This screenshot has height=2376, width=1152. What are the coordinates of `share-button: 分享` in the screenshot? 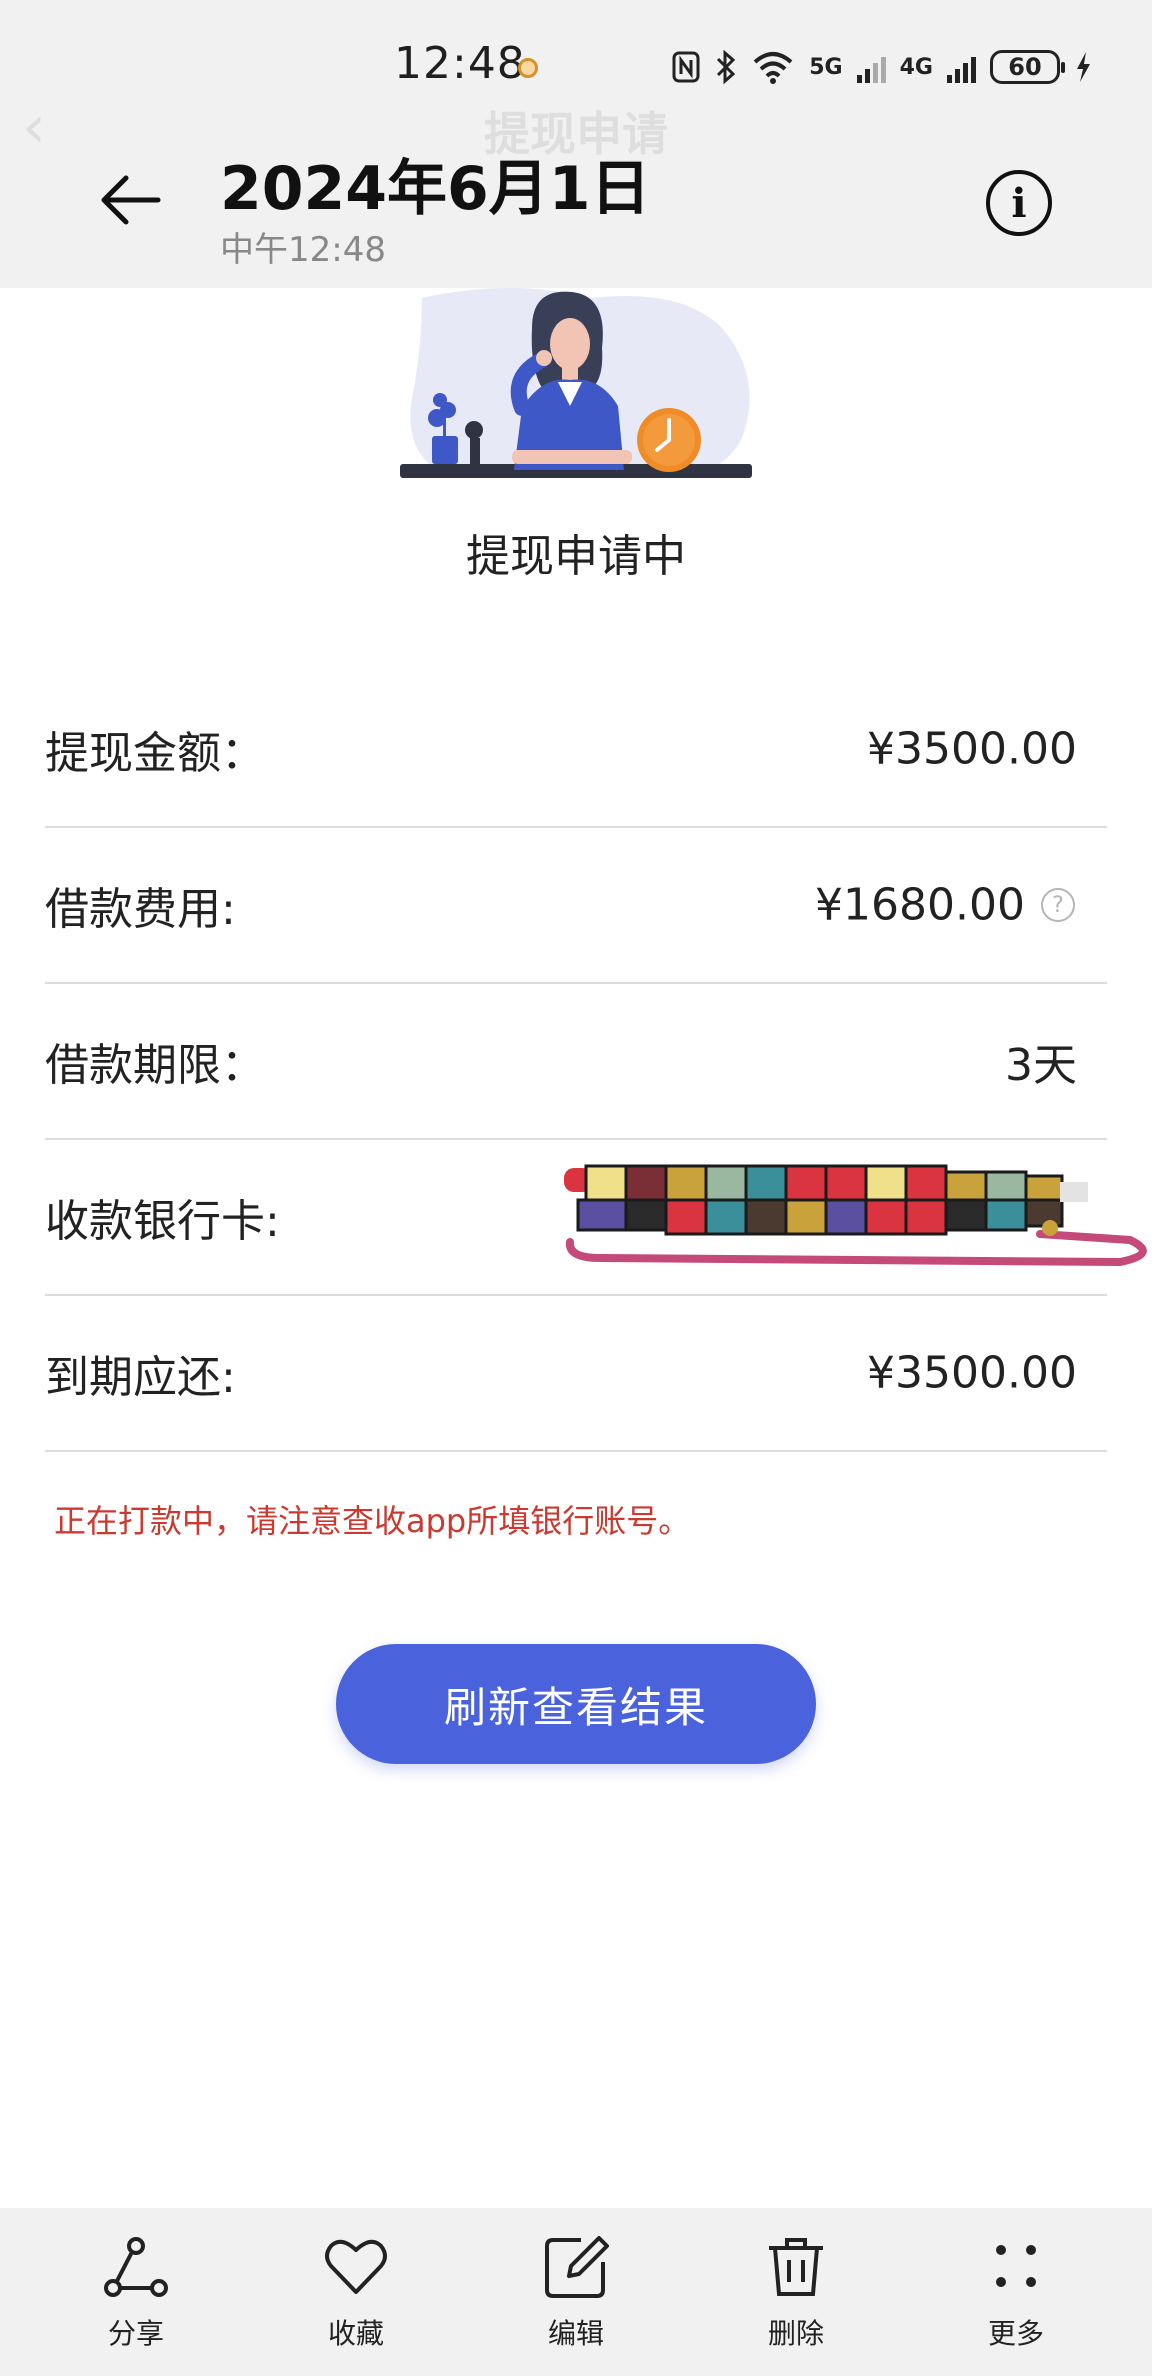 It's located at (136, 2297).